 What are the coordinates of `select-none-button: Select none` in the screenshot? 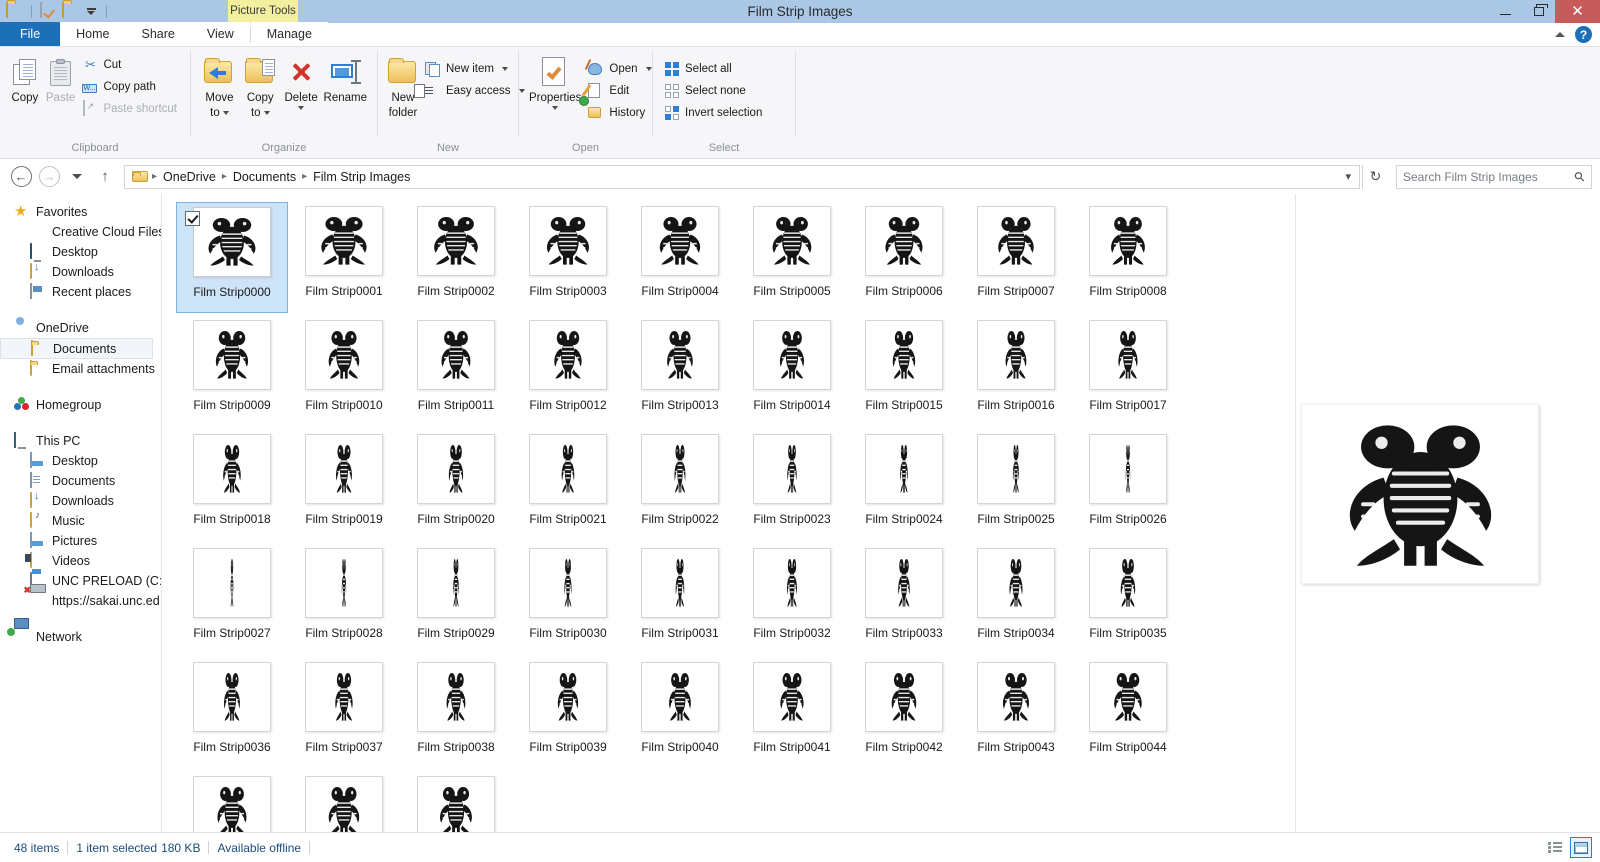 It's located at (714, 90).